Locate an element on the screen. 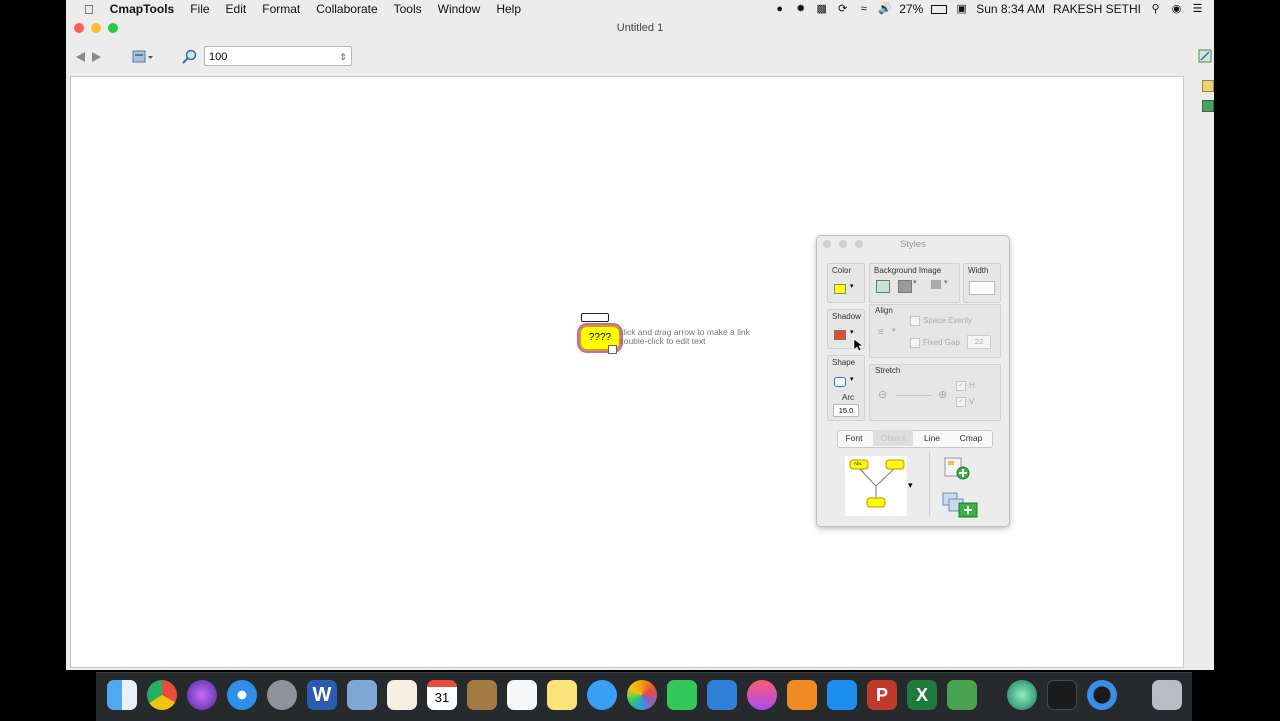 The width and height of the screenshot is (1280, 721). width-field is located at coordinates (982, 288).